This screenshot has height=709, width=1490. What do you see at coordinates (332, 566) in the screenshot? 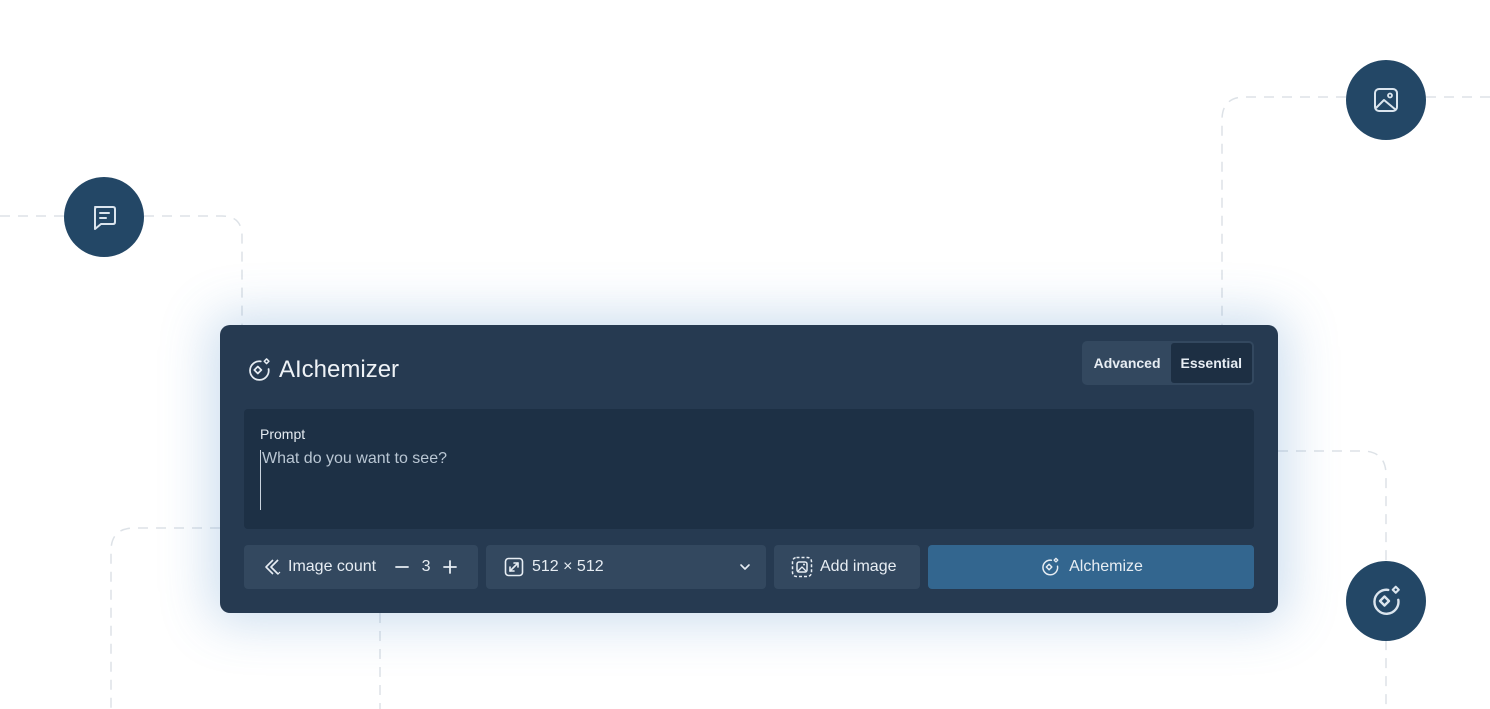
I see `image-count-label: Image count` at bounding box center [332, 566].